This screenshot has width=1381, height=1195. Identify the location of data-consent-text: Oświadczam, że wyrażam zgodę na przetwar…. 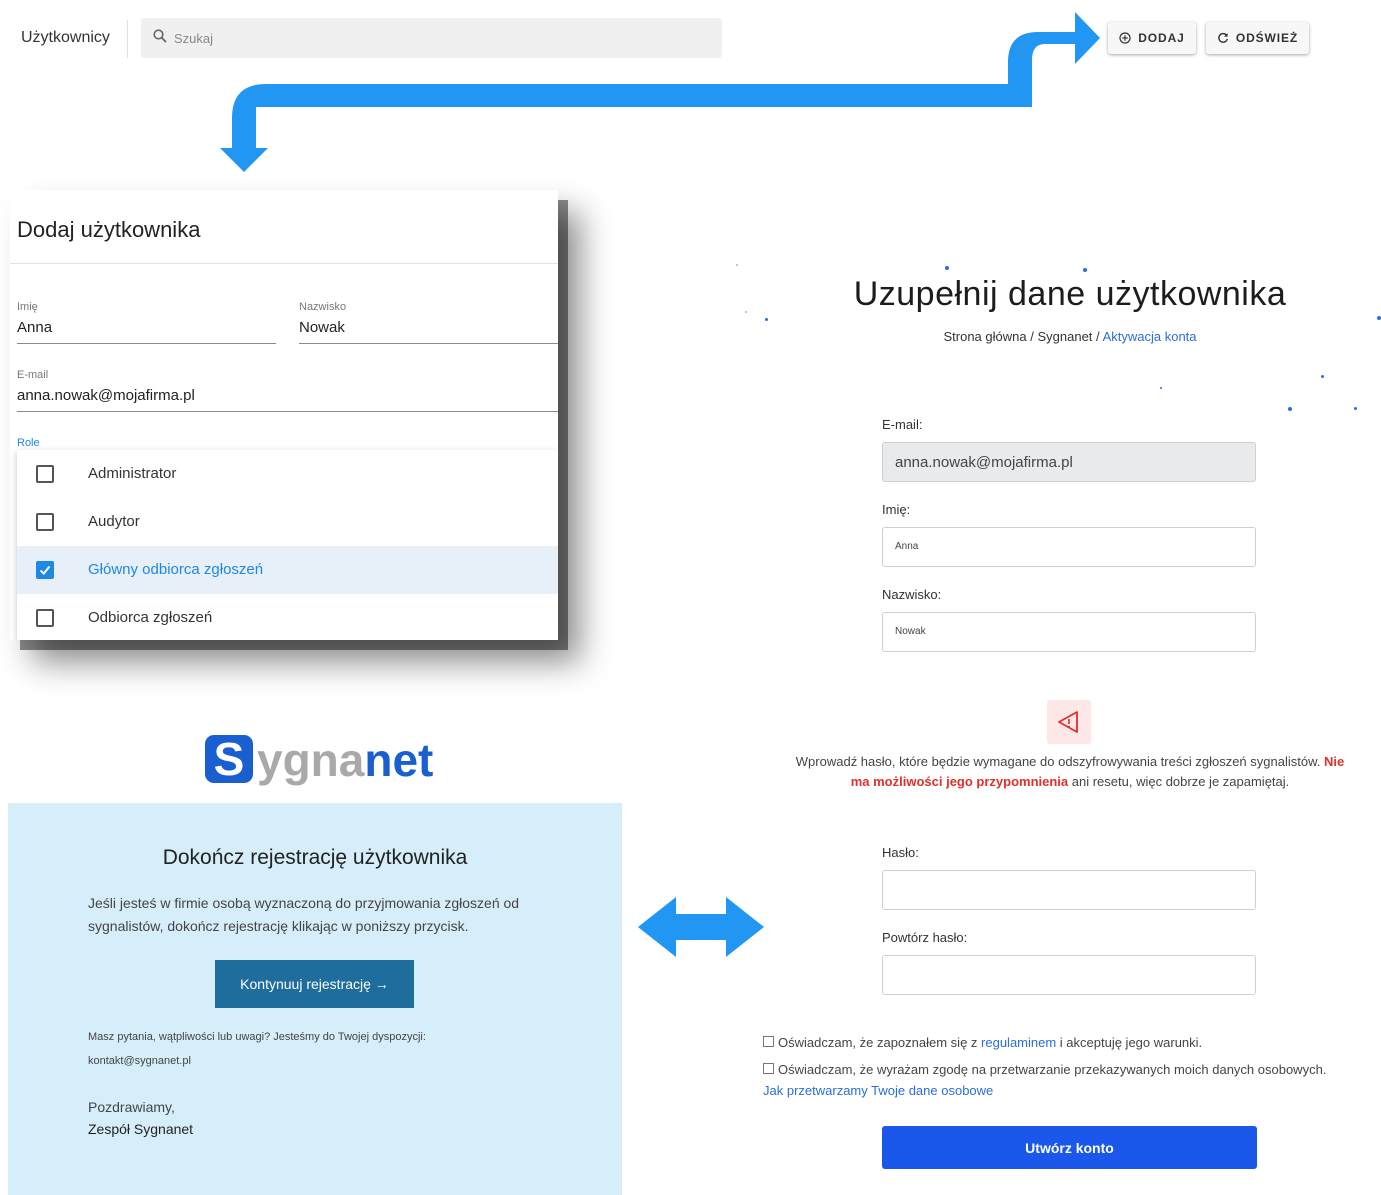
(1052, 1069).